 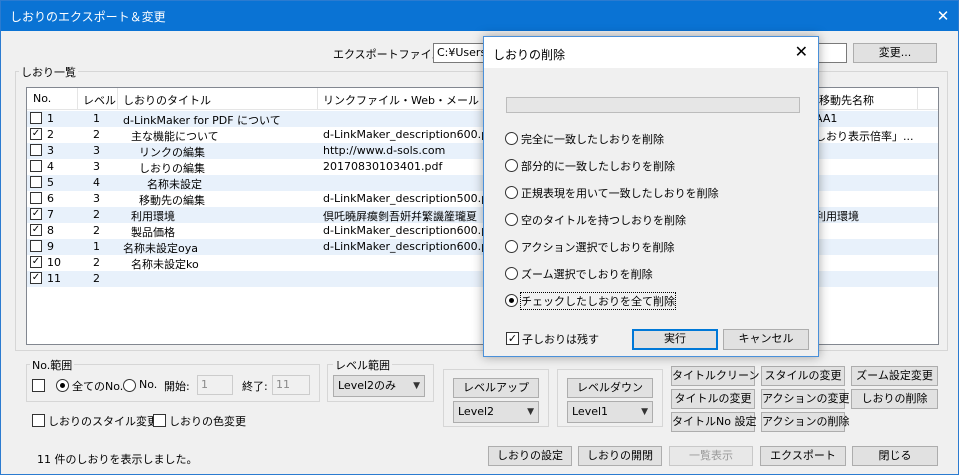 I want to click on no-radio, so click(x=129, y=385).